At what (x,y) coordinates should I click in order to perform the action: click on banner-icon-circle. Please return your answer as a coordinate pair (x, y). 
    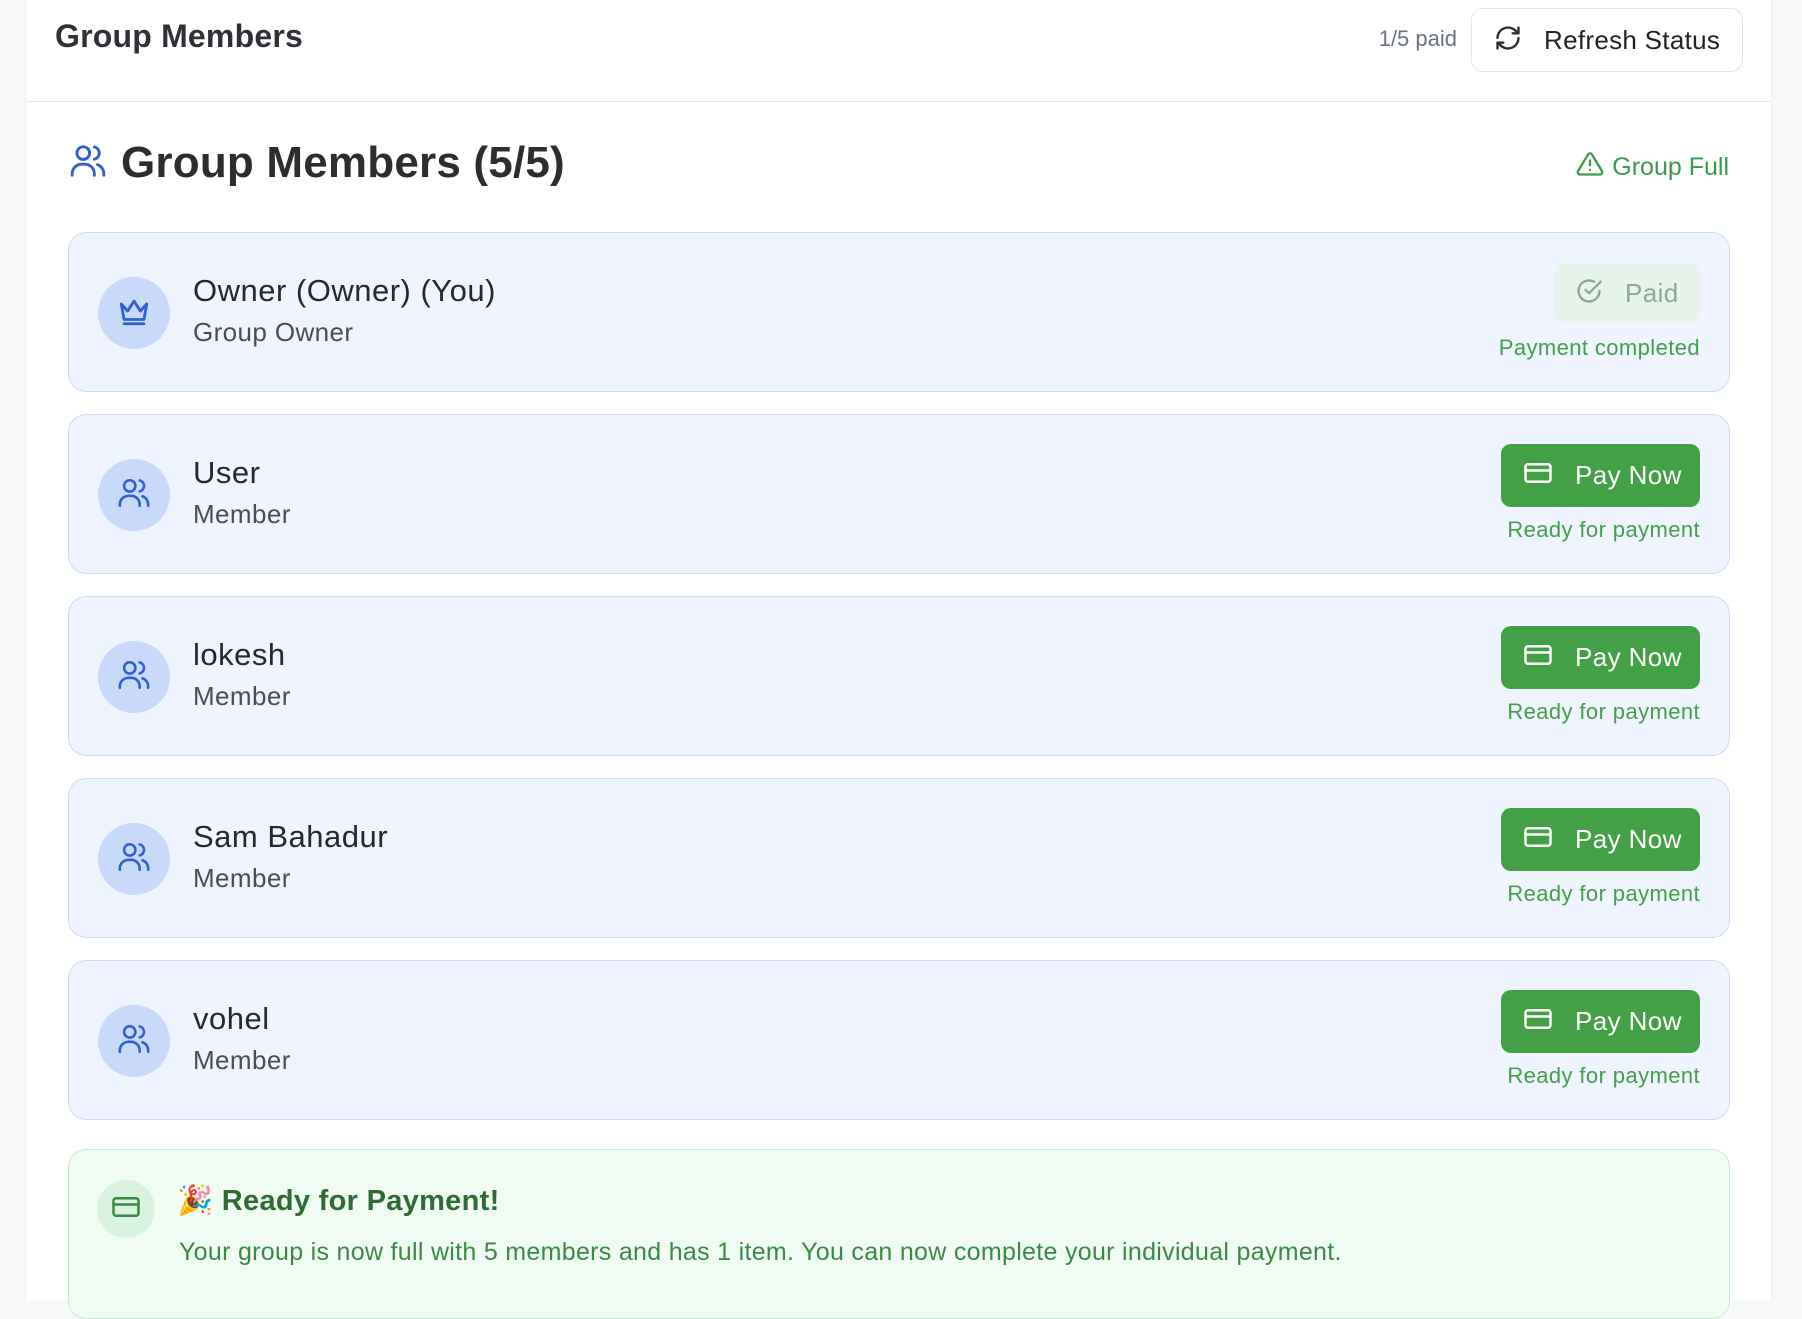
    Looking at the image, I should click on (126, 1209).